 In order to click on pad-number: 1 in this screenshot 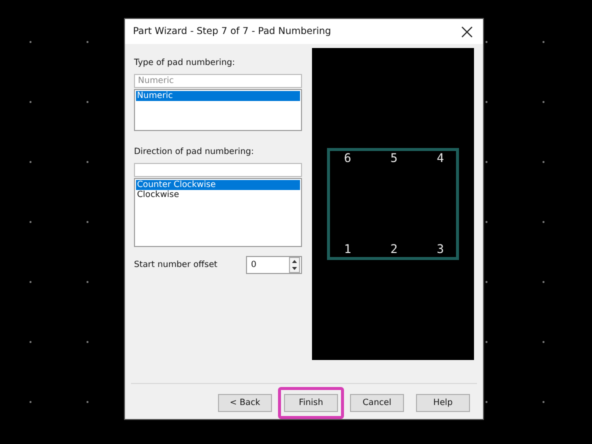, I will do `click(348, 249)`.